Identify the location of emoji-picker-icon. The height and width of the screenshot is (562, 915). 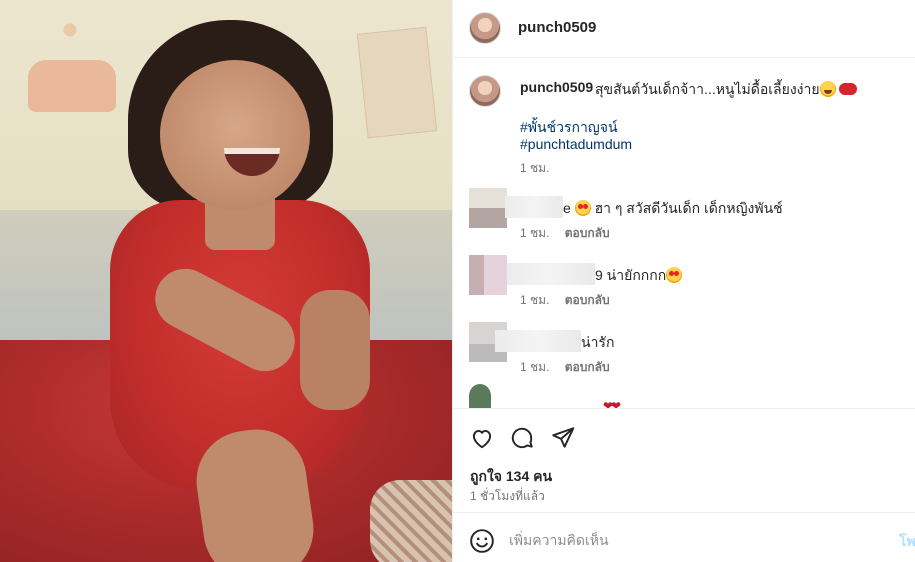
(482, 541).